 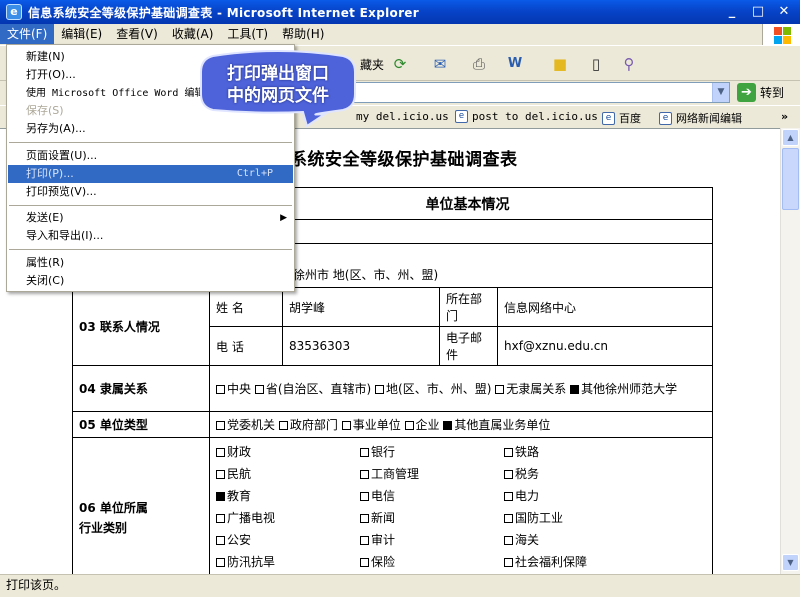 What do you see at coordinates (247, 34) in the screenshot?
I see `menu-tools: 工具(T)` at bounding box center [247, 34].